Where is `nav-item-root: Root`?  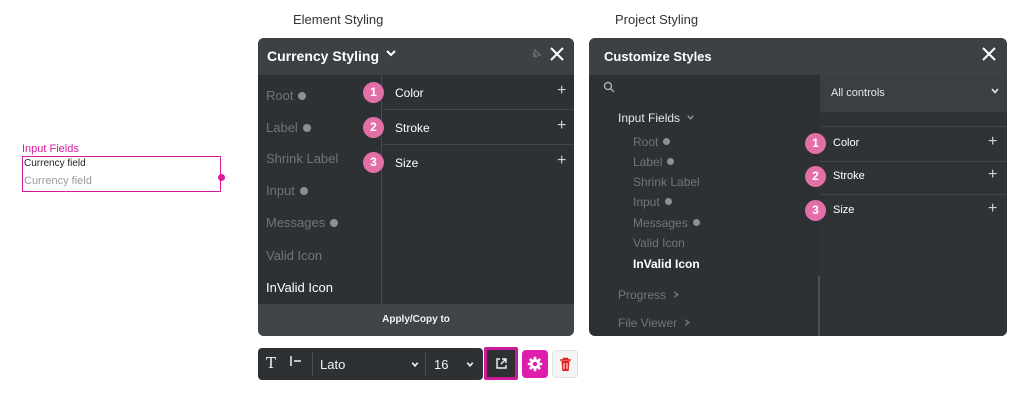 nav-item-root: Root is located at coordinates (286, 95).